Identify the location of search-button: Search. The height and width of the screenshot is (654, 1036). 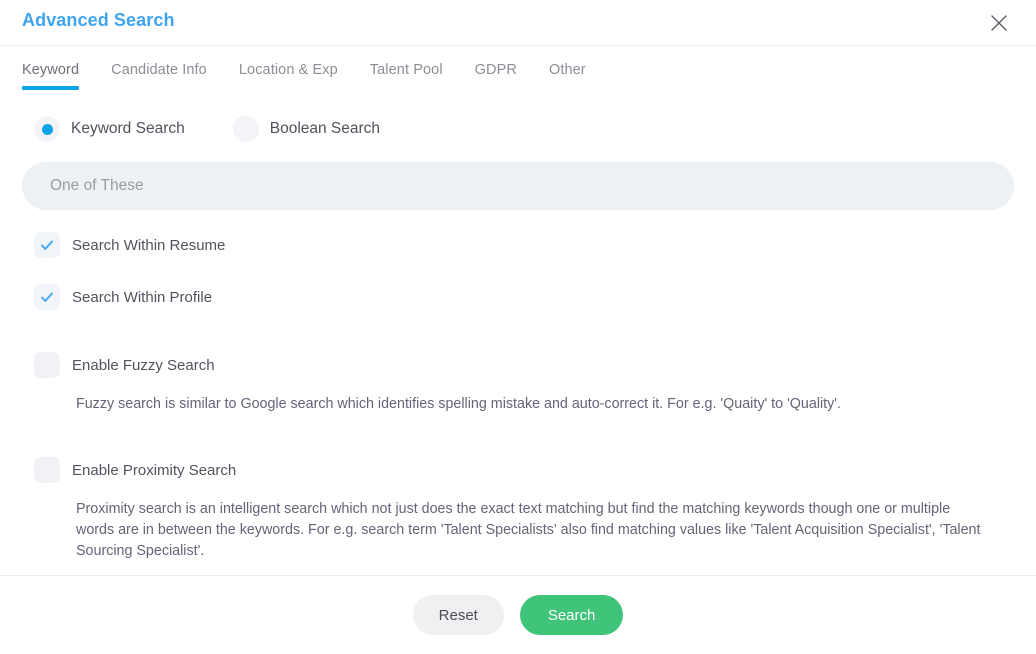
(571, 615).